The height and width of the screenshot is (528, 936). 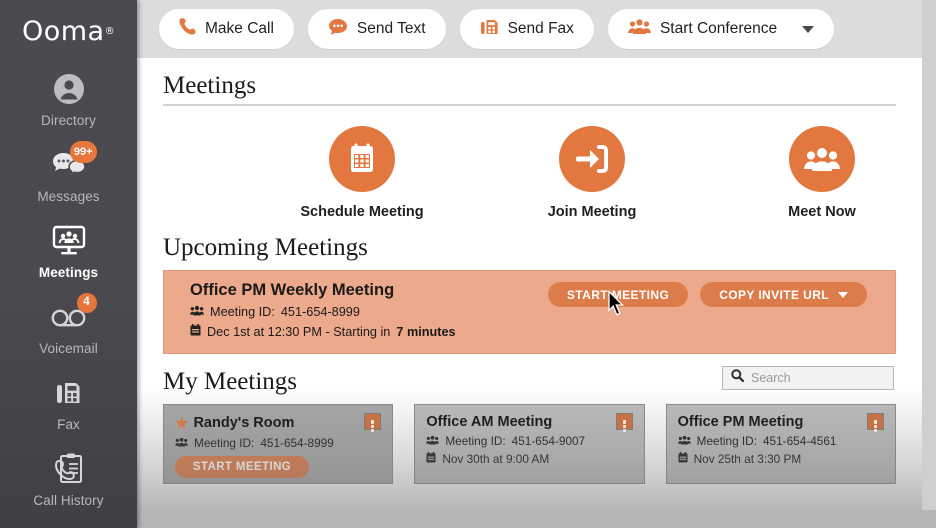 I want to click on meeting-card-title-row: Office PM Meeting, so click(x=786, y=422).